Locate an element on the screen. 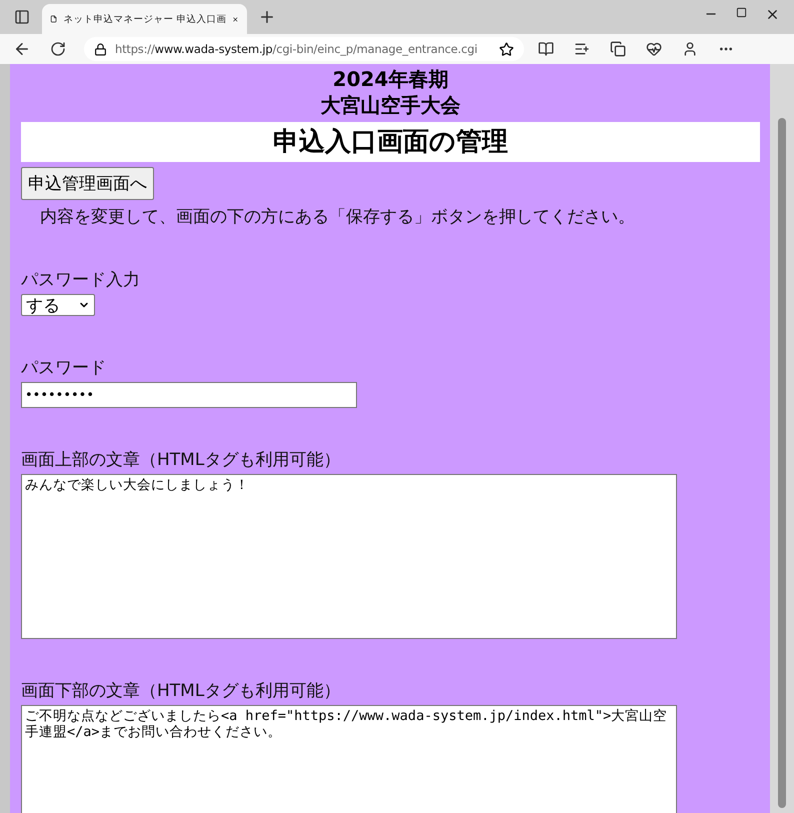  event-year: 2024年春期 is located at coordinates (391, 79).